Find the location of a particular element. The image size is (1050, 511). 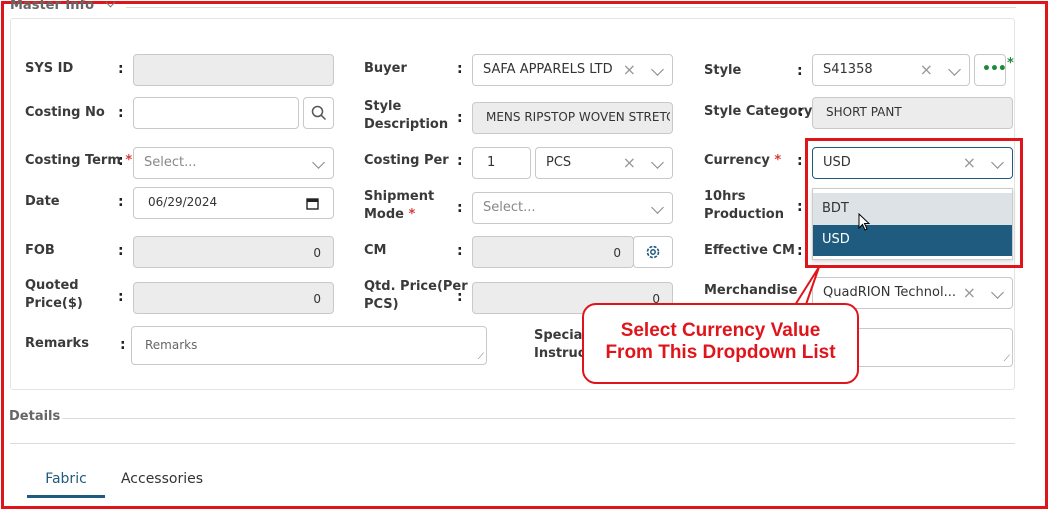

production-label: 10hrs Production is located at coordinates (744, 206).